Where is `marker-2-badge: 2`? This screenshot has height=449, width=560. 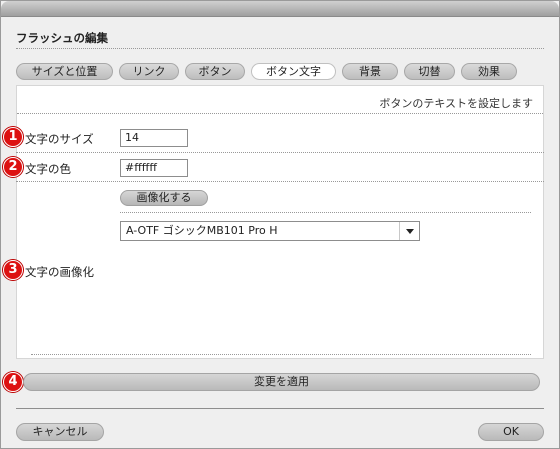 marker-2-badge: 2 is located at coordinates (13, 167).